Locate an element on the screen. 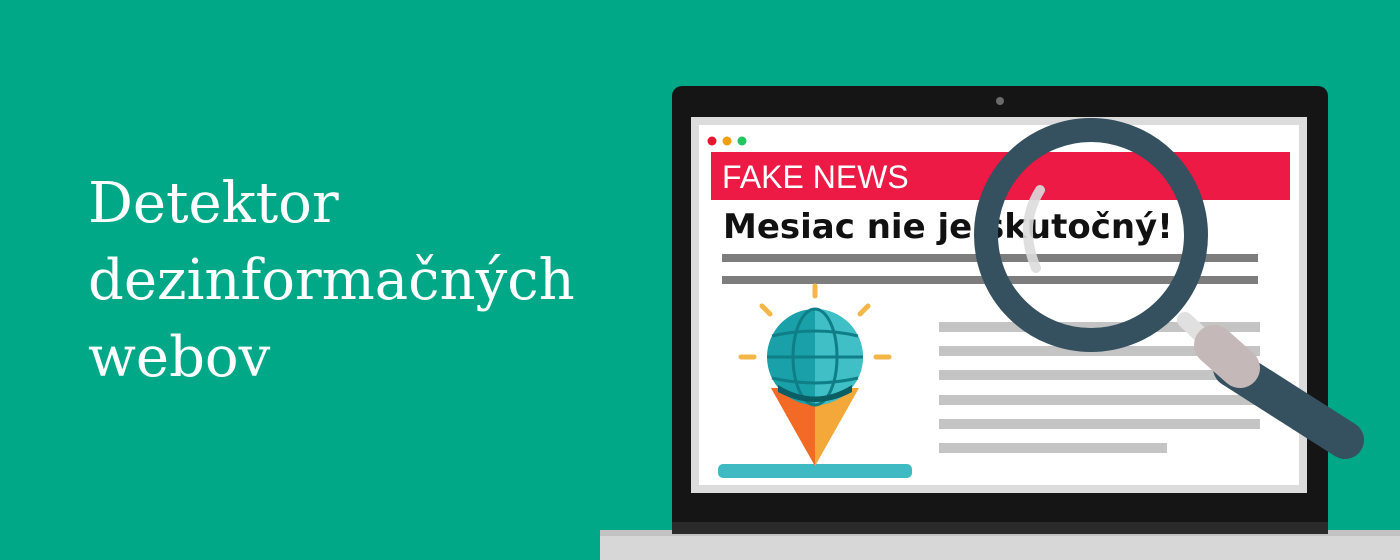 This screenshot has width=1400, height=560. article-headline: Mesiac nie je skutočný! is located at coordinates (948, 227).